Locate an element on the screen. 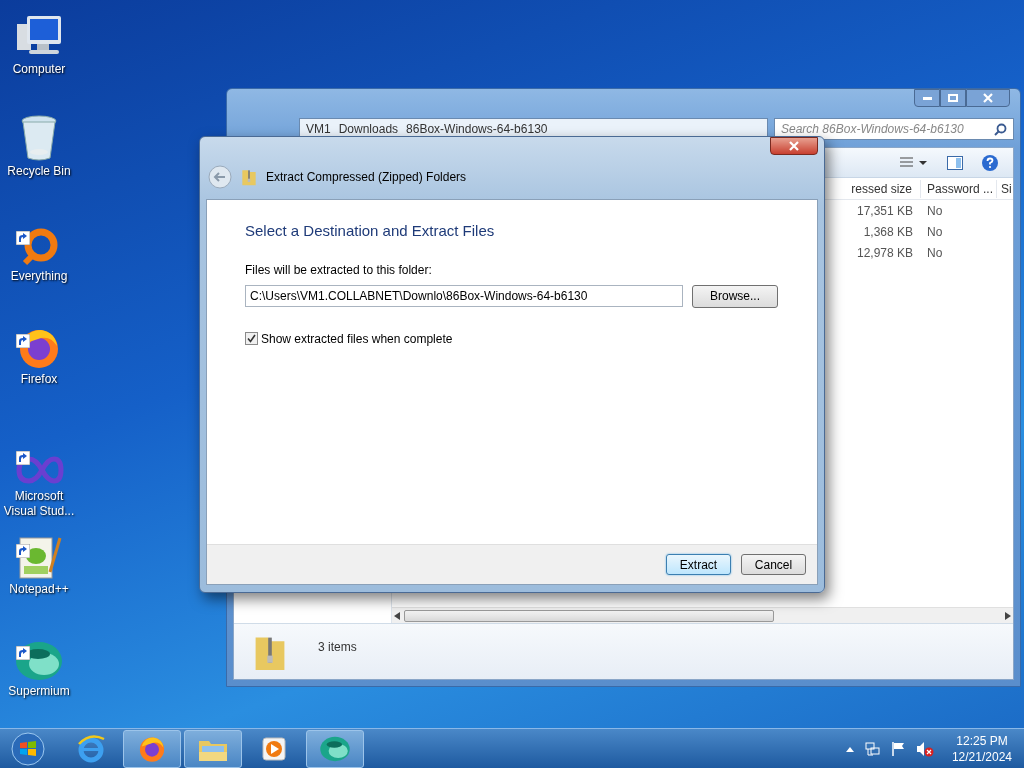  size-cell-text: 12,978 KB is located at coordinates (884, 253).